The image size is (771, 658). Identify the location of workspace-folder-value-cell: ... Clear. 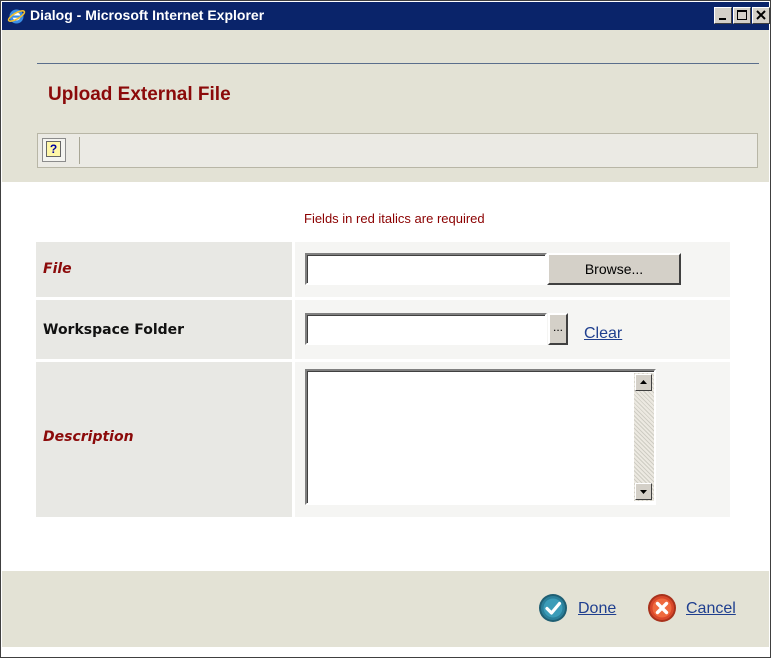
(512, 329).